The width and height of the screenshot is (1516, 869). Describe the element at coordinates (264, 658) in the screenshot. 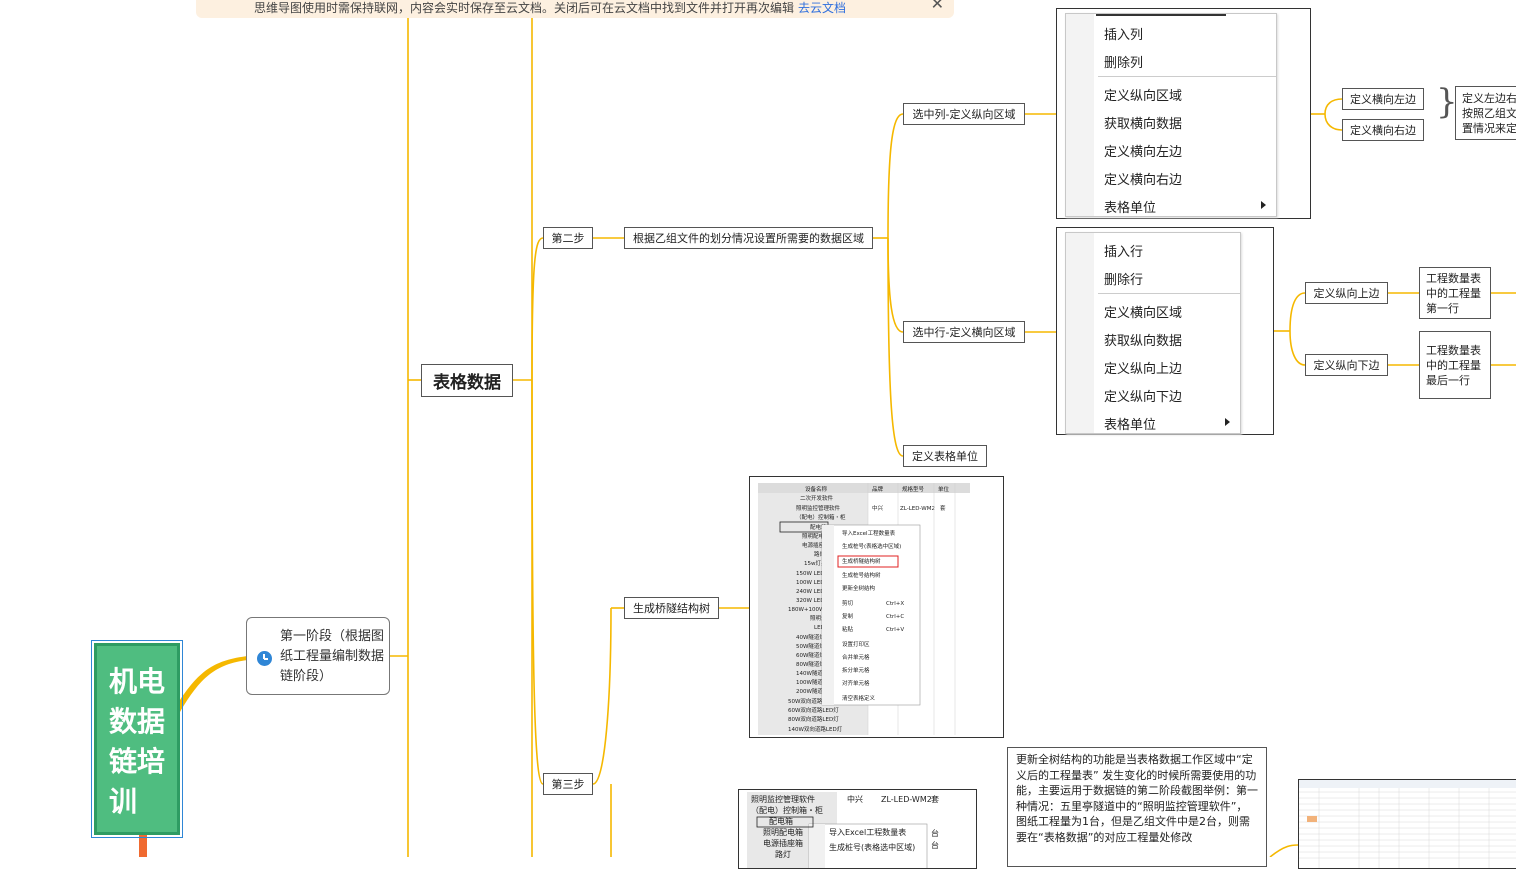

I see `clock-icon` at that location.